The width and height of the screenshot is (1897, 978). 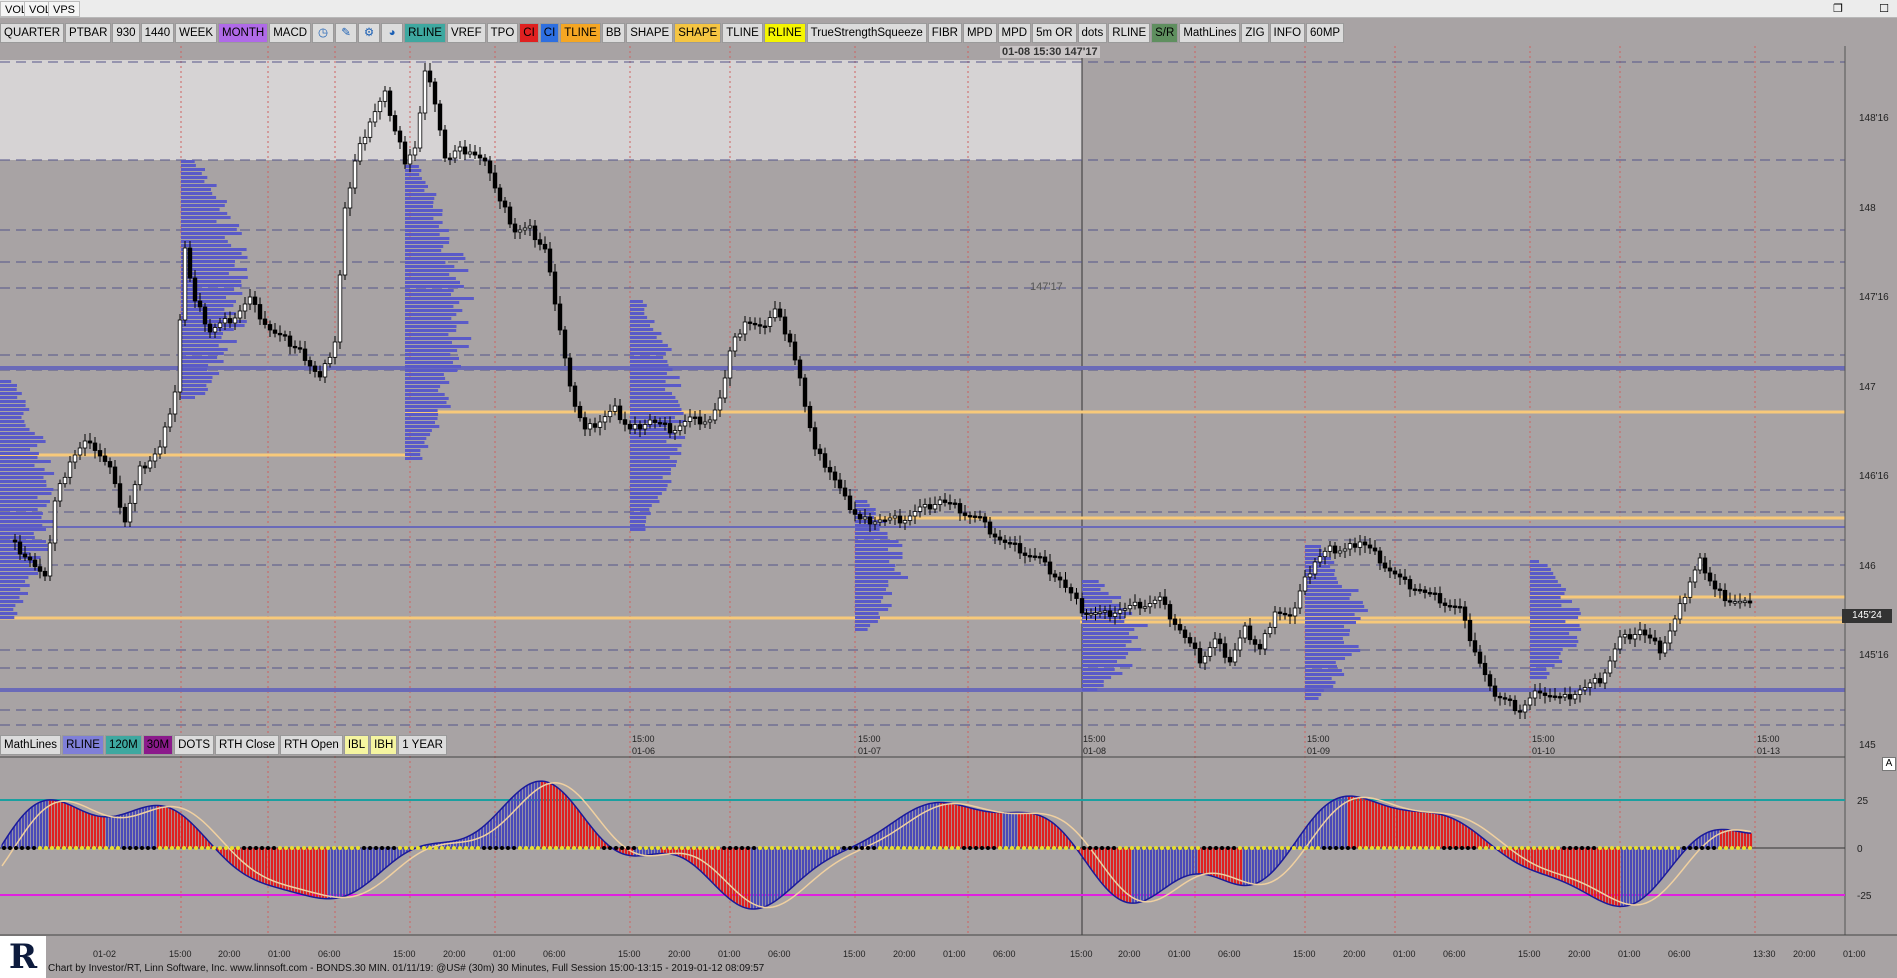 What do you see at coordinates (384, 744) in the screenshot?
I see `toolbar2-ibh-button: IBH` at bounding box center [384, 744].